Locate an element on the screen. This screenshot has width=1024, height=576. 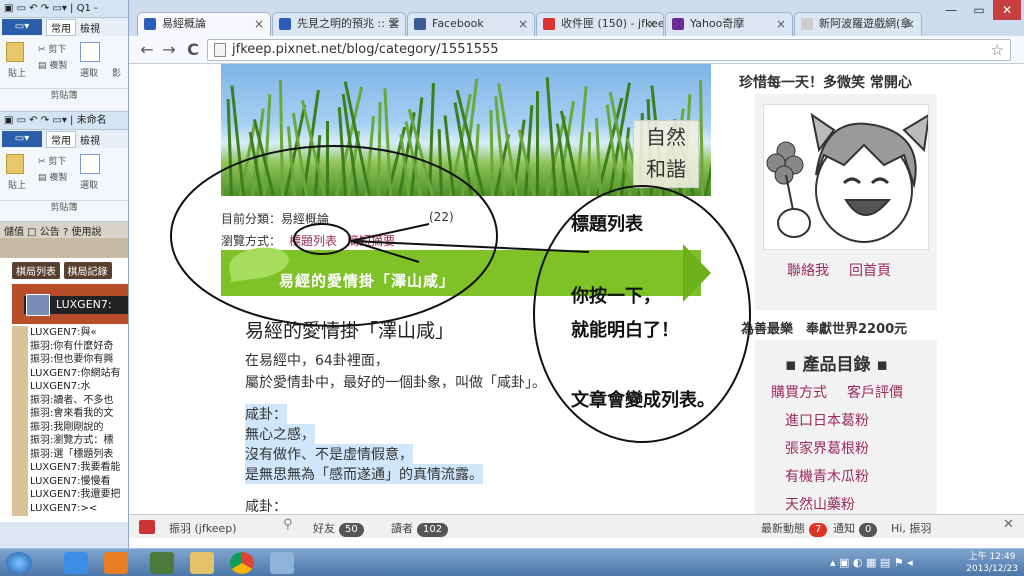
chat-line: 振羽:你有什麼好奇 is located at coordinates (72, 346).